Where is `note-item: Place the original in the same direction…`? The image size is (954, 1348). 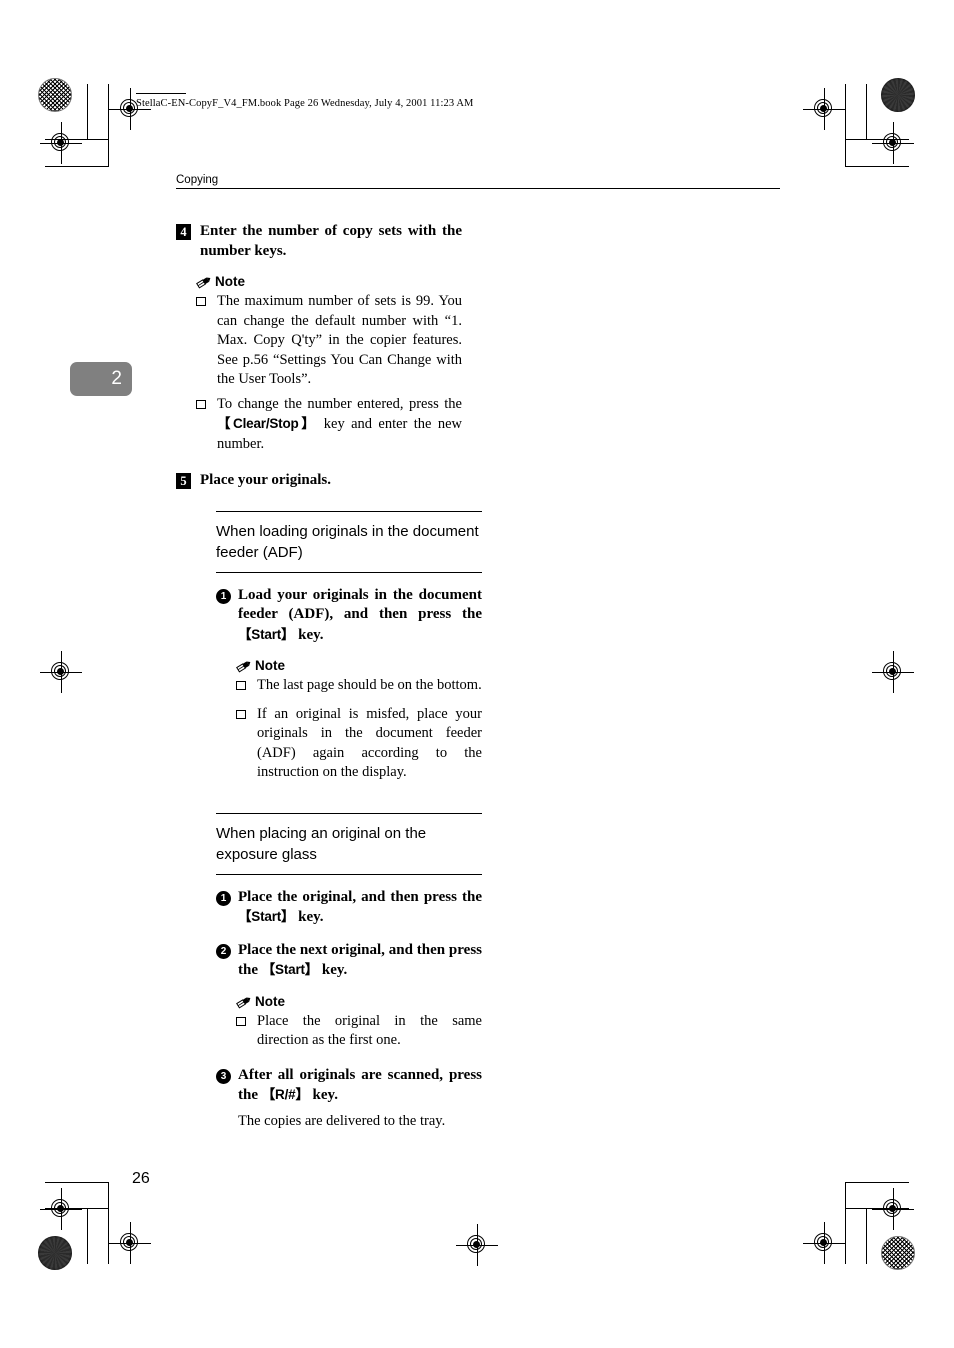
note-item: Place the original in the same direction… is located at coordinates (359, 1031).